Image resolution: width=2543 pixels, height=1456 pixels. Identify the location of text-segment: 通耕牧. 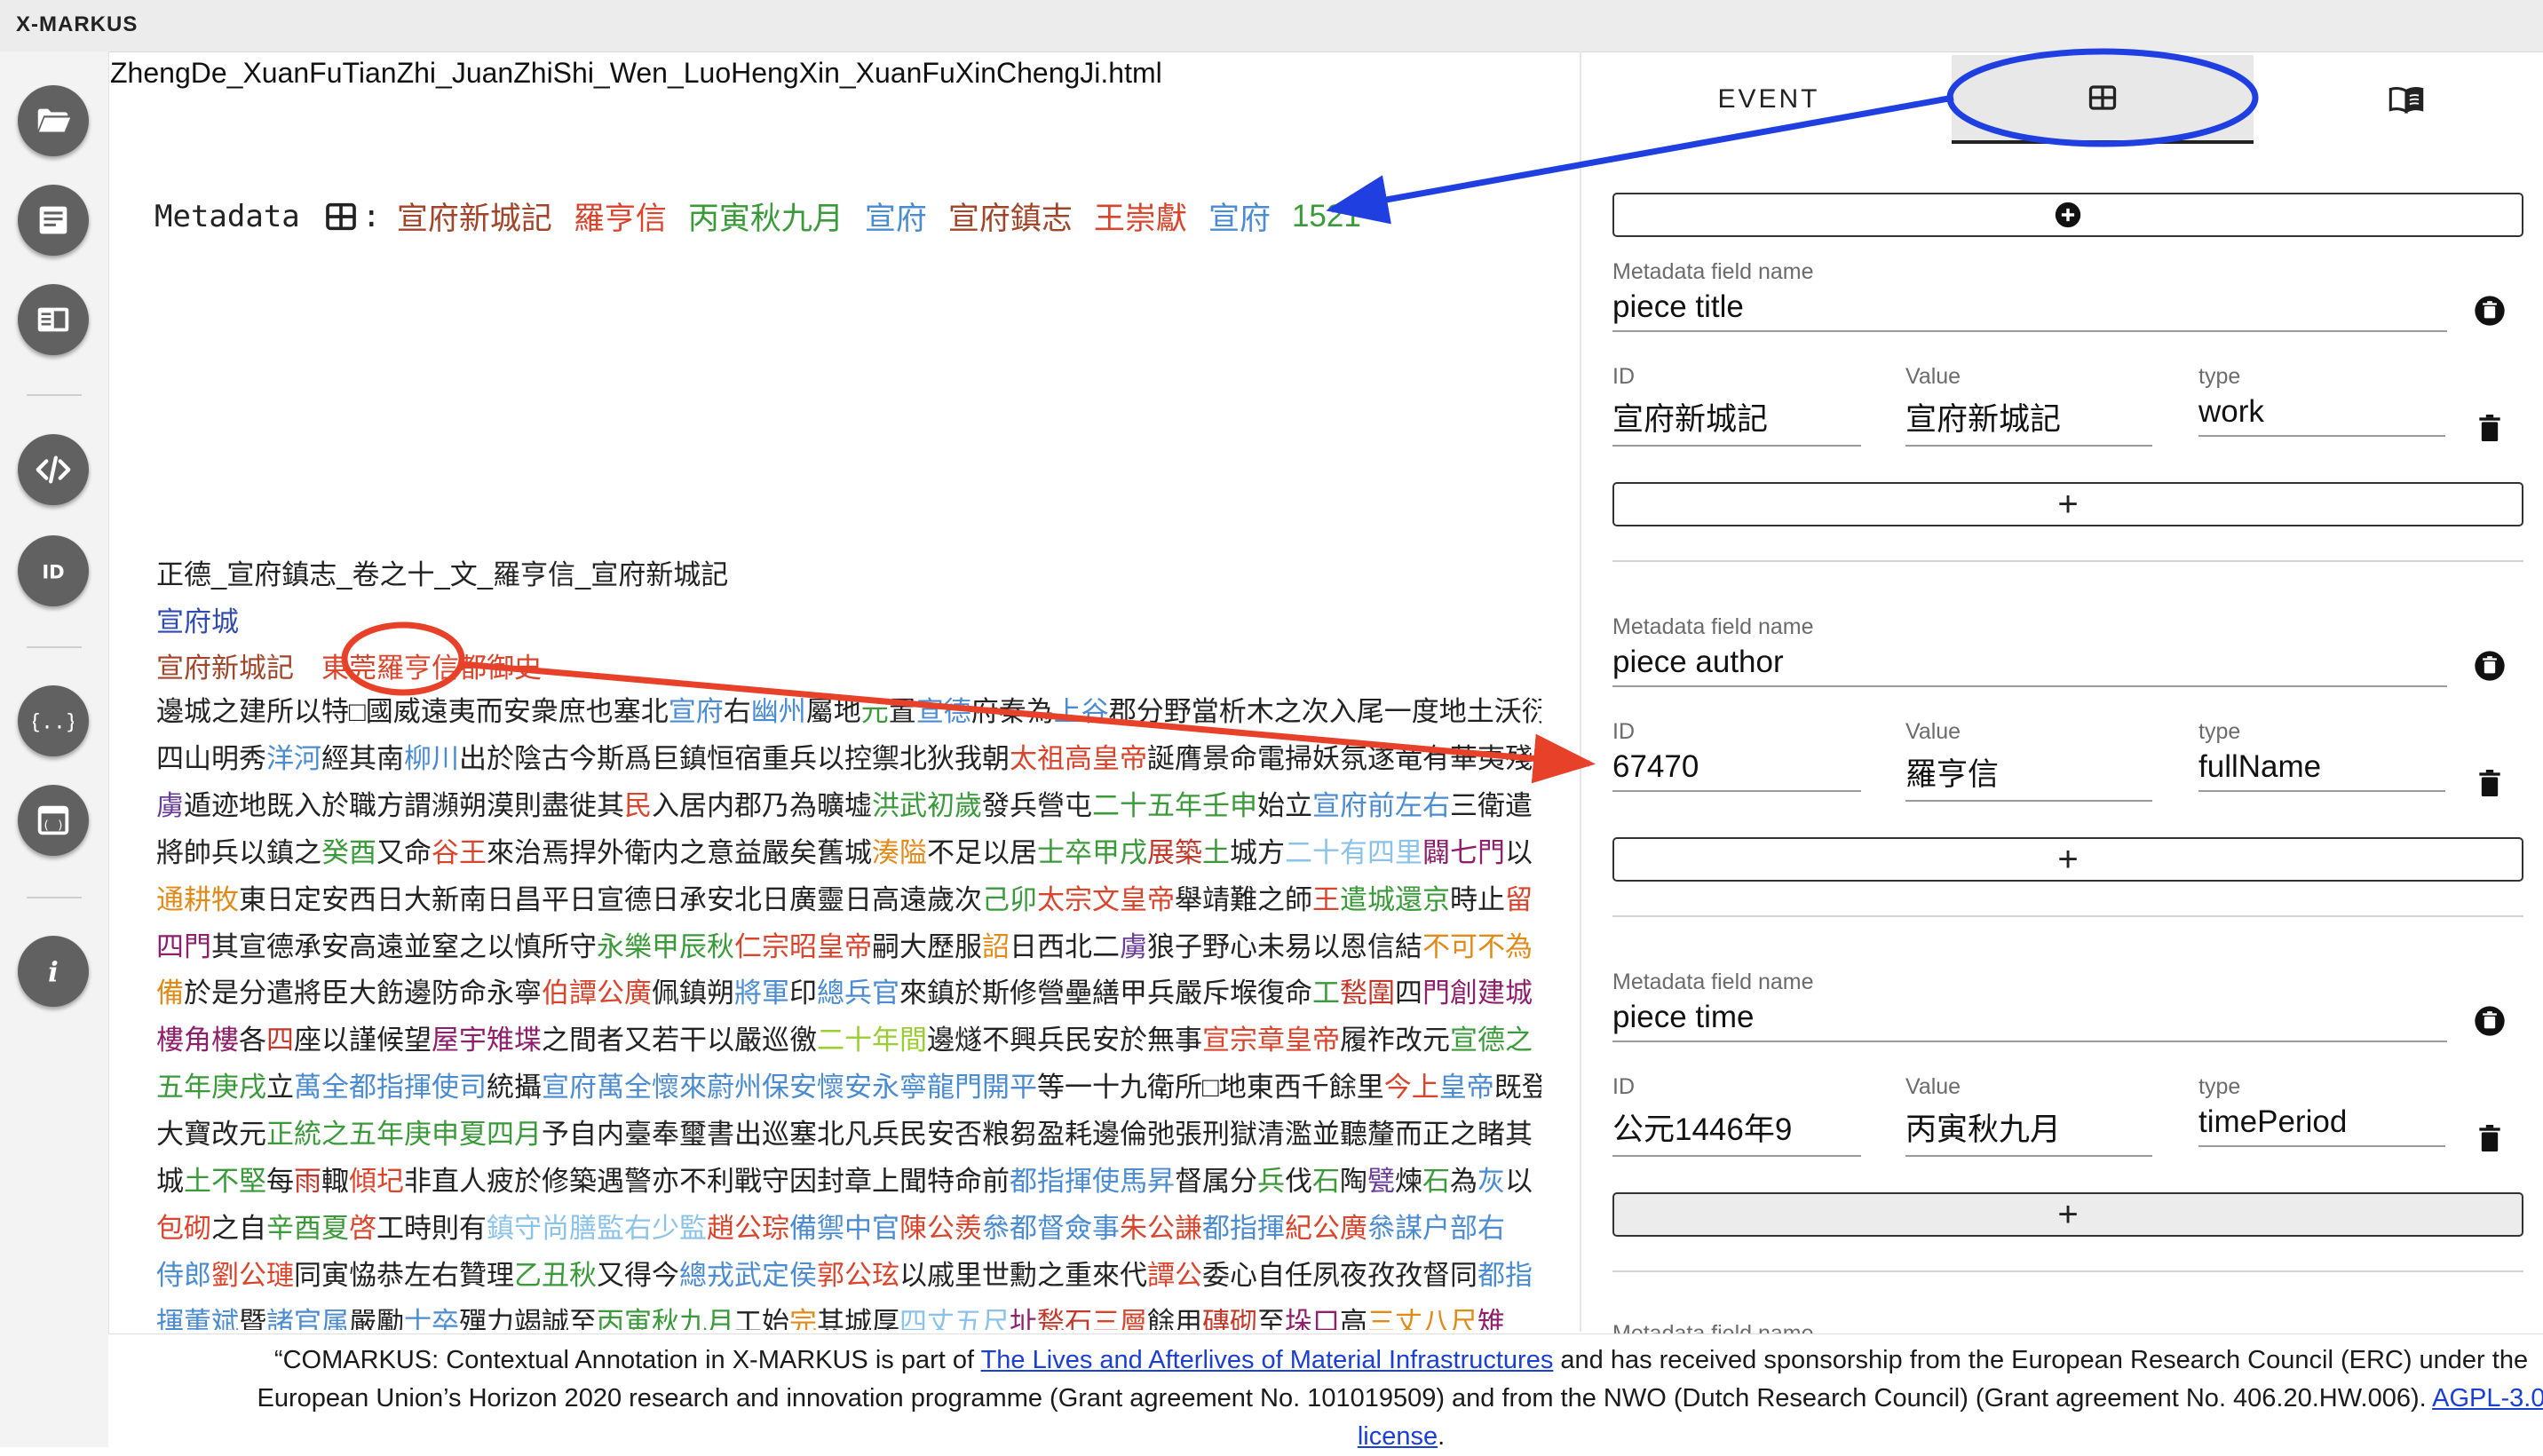
(197, 899).